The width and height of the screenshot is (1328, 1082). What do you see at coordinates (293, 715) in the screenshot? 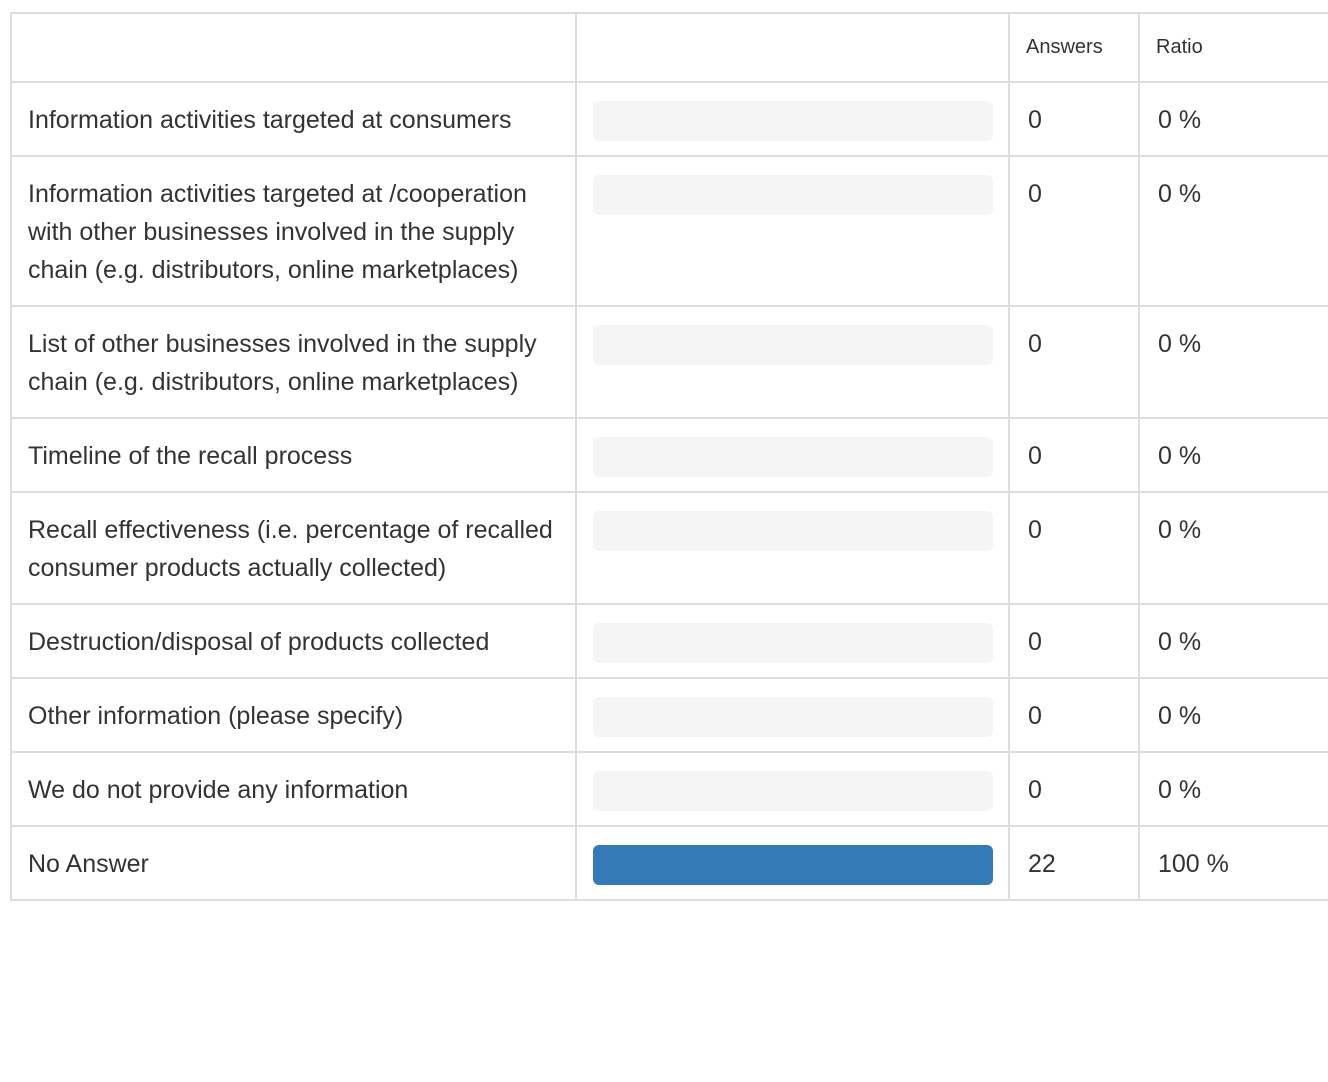
I see `row-label: Other information (please specify)` at bounding box center [293, 715].